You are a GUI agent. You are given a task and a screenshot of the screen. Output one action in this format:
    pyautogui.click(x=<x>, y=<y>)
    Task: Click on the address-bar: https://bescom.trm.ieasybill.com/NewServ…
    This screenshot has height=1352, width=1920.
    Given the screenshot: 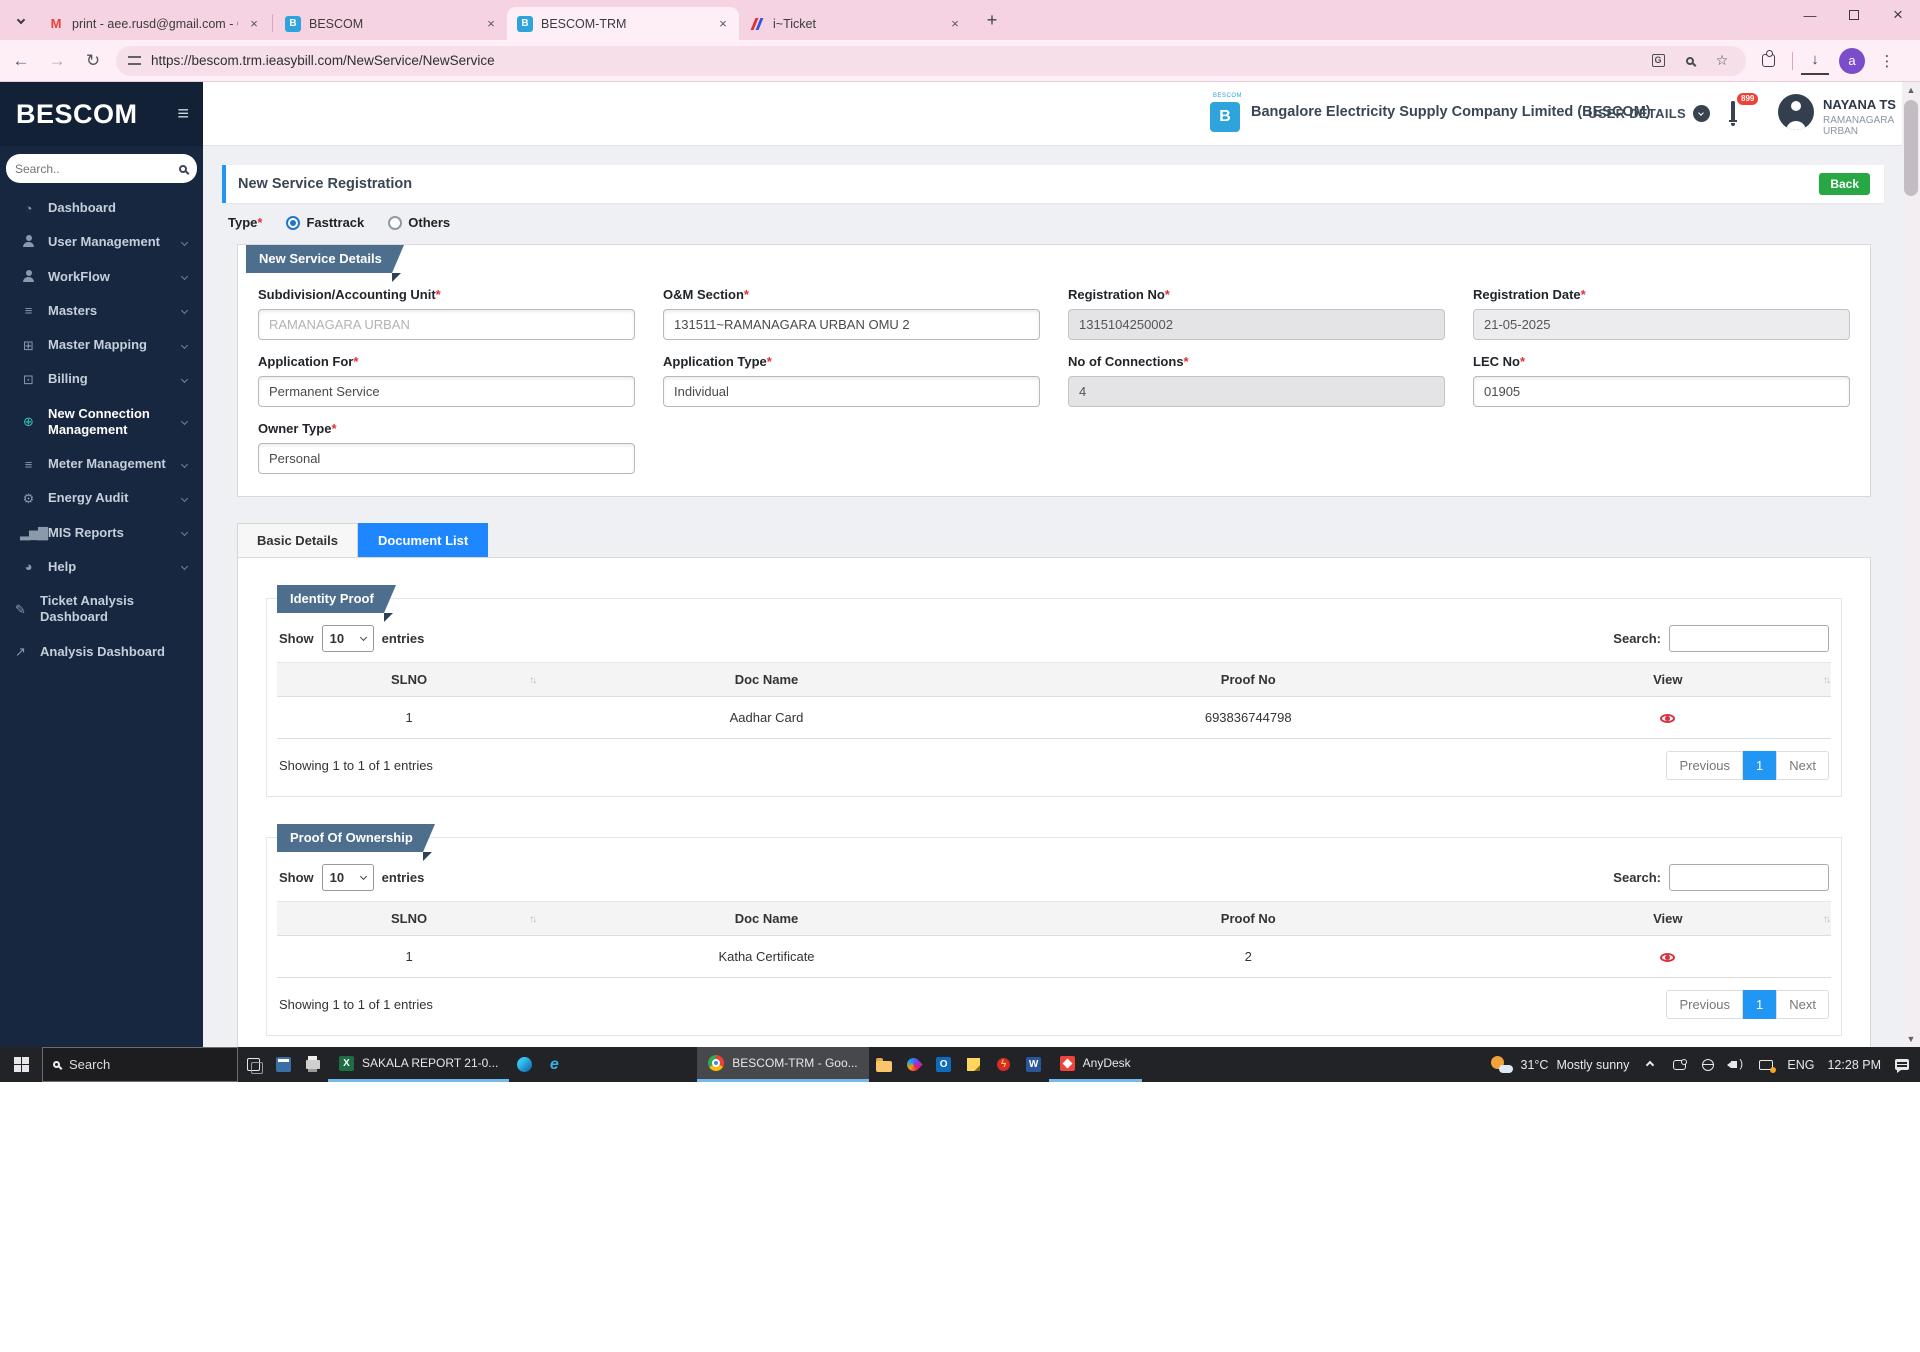 What is the action you would take?
    pyautogui.click(x=931, y=60)
    